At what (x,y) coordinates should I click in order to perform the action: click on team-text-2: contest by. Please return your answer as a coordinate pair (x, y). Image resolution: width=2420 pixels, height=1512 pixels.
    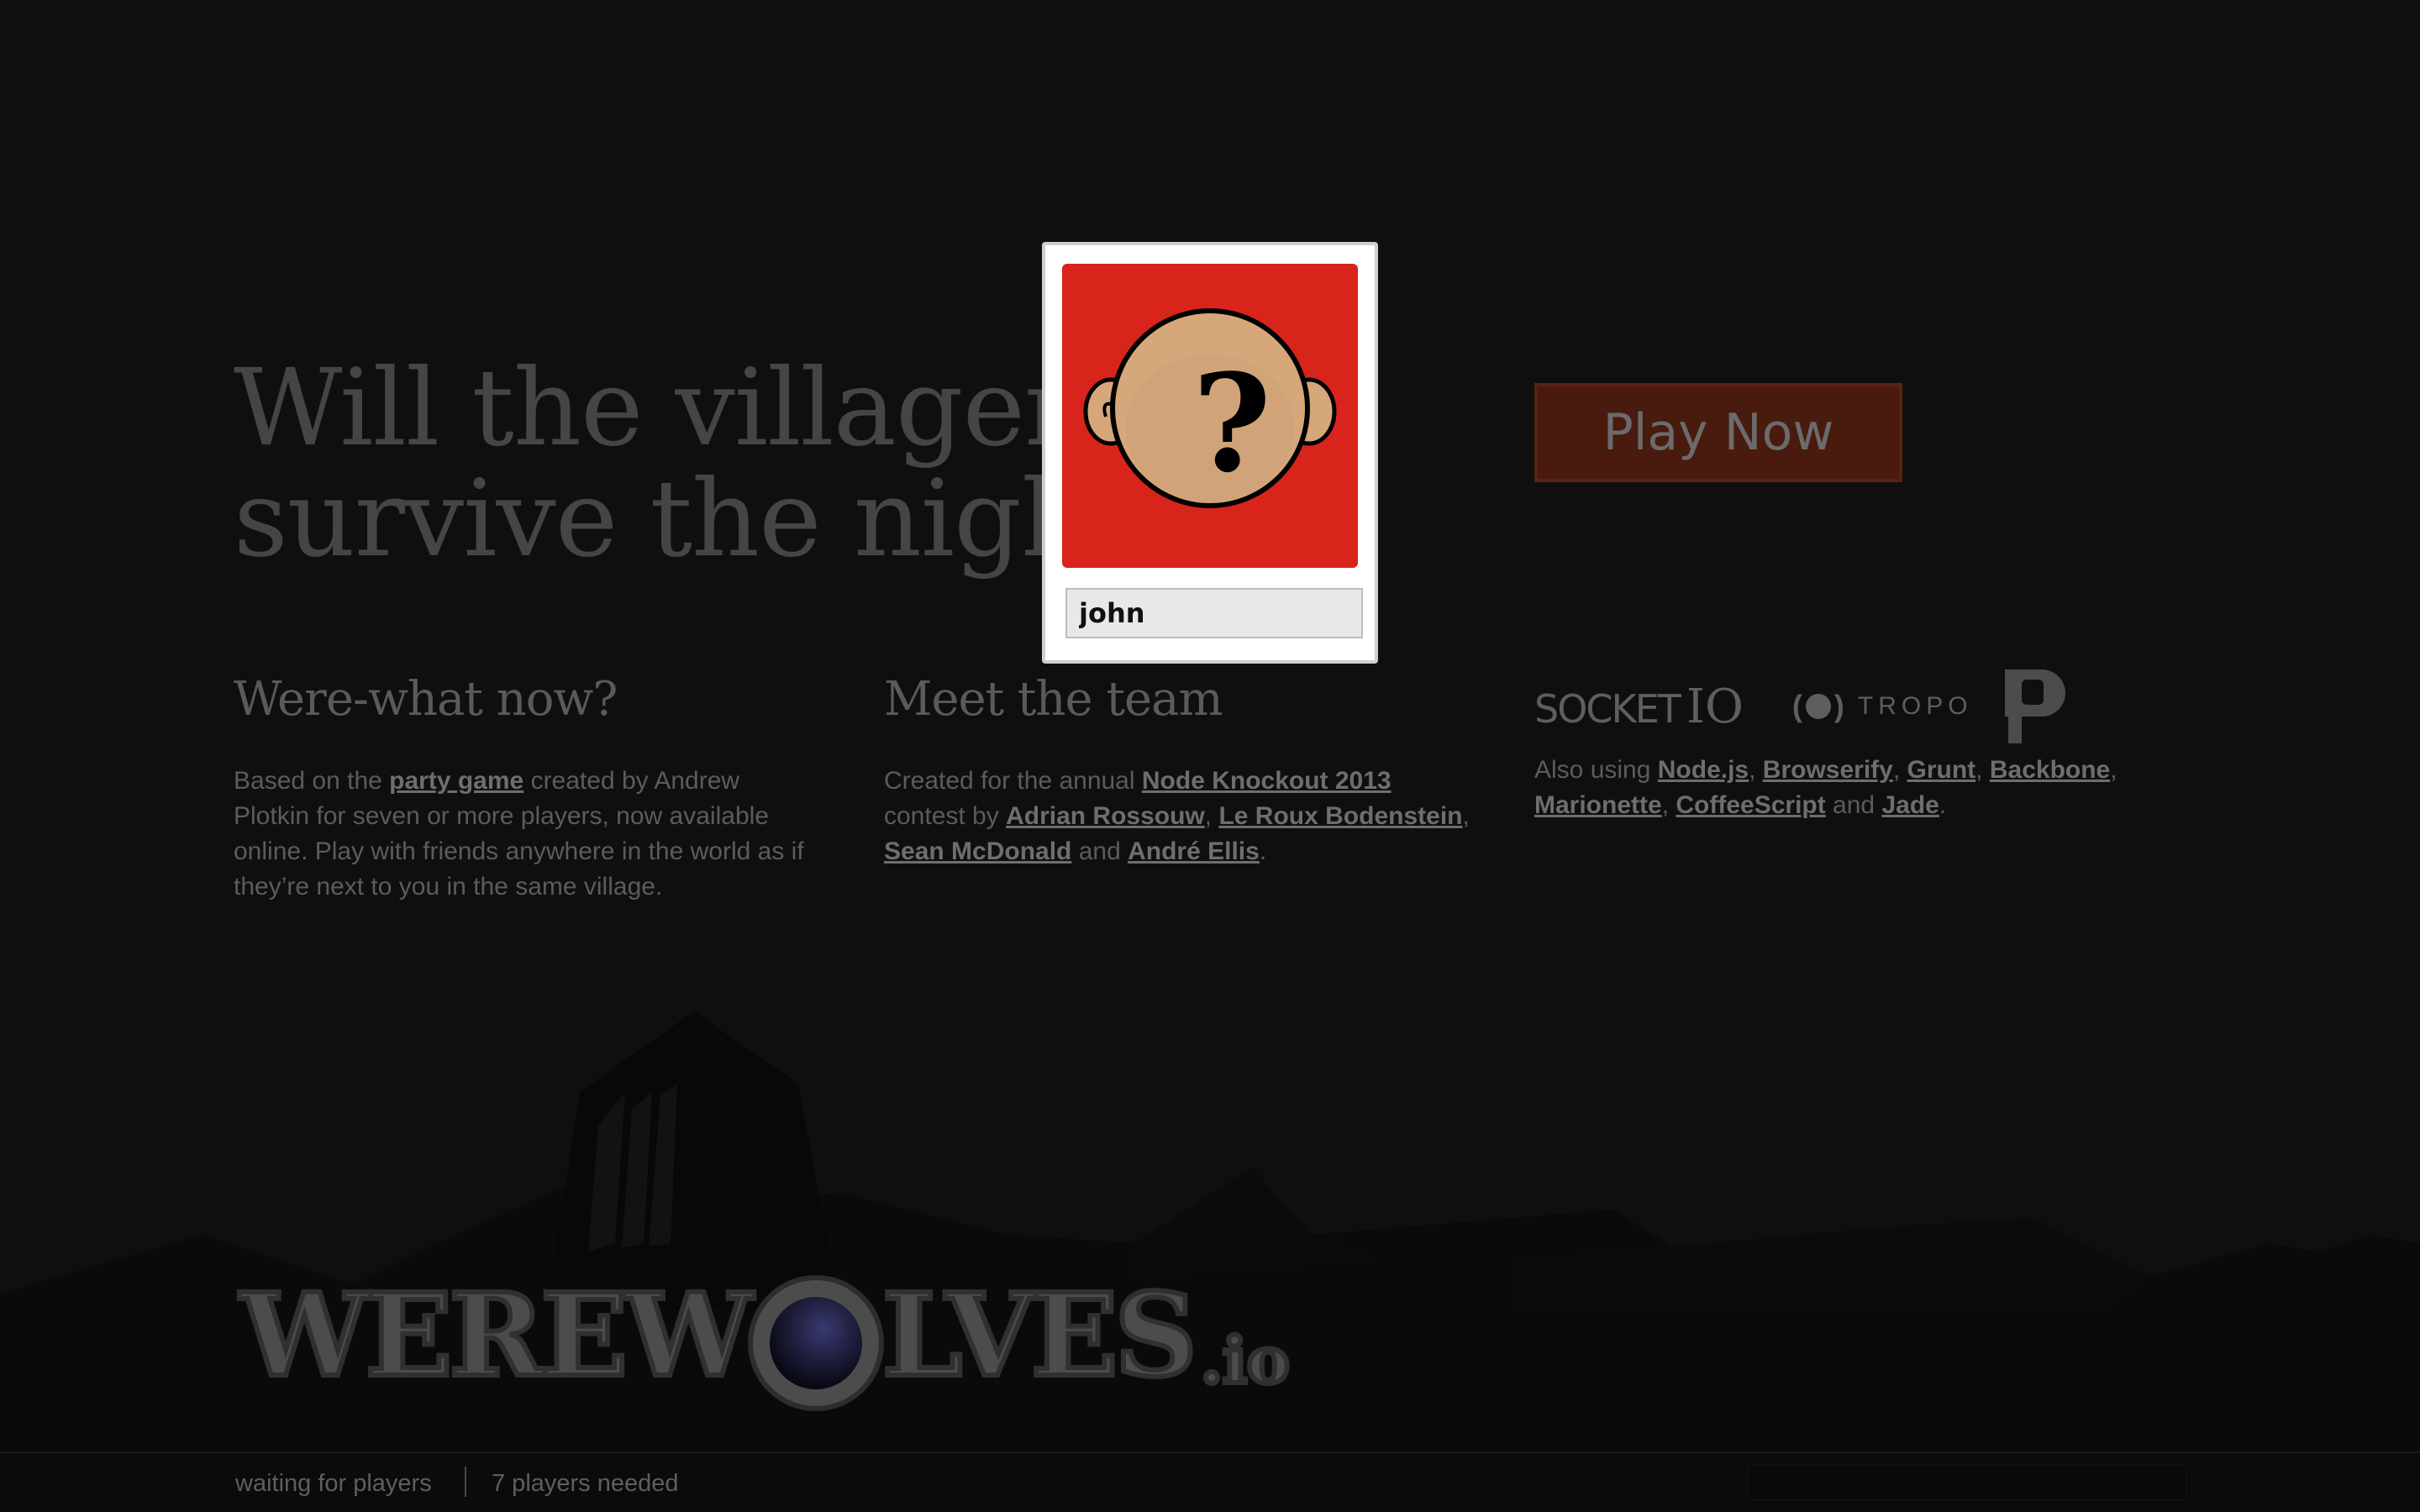
    Looking at the image, I should click on (945, 816).